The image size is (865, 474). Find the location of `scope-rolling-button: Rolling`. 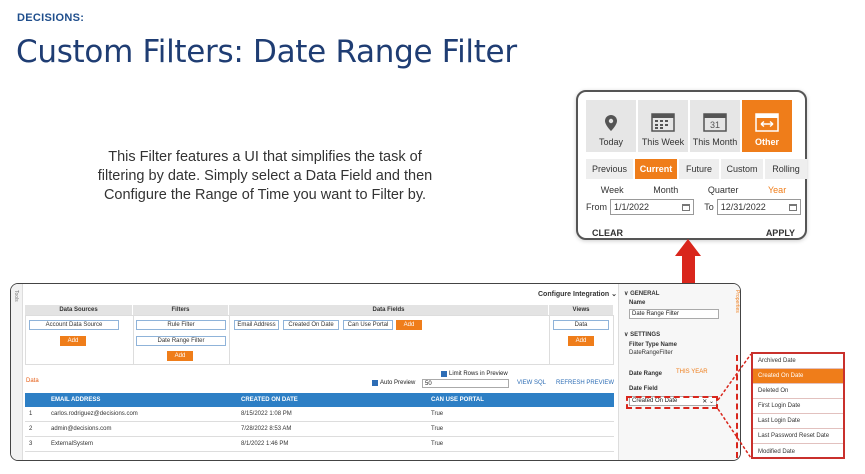

scope-rolling-button: Rolling is located at coordinates (786, 169).